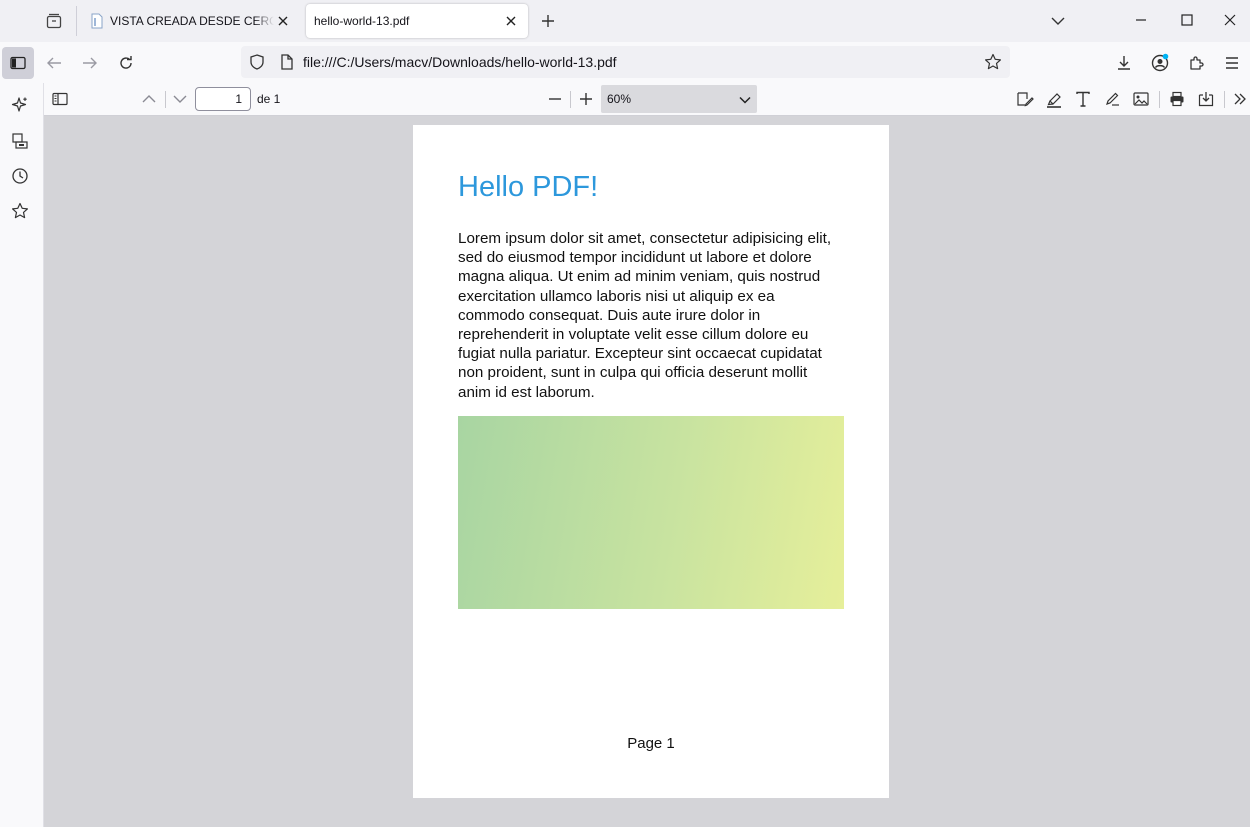 The image size is (1250, 827). Describe the element at coordinates (20, 211) in the screenshot. I see `bookmarks-icon` at that location.